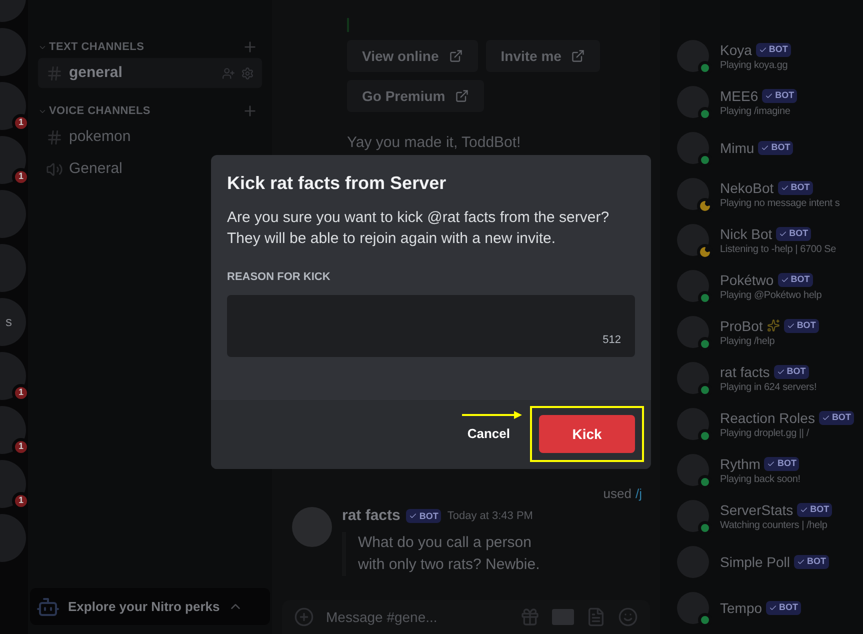 The width and height of the screenshot is (863, 634). Describe the element at coordinates (770, 608) in the screenshot. I see `member-item: Tempo BOT` at that location.